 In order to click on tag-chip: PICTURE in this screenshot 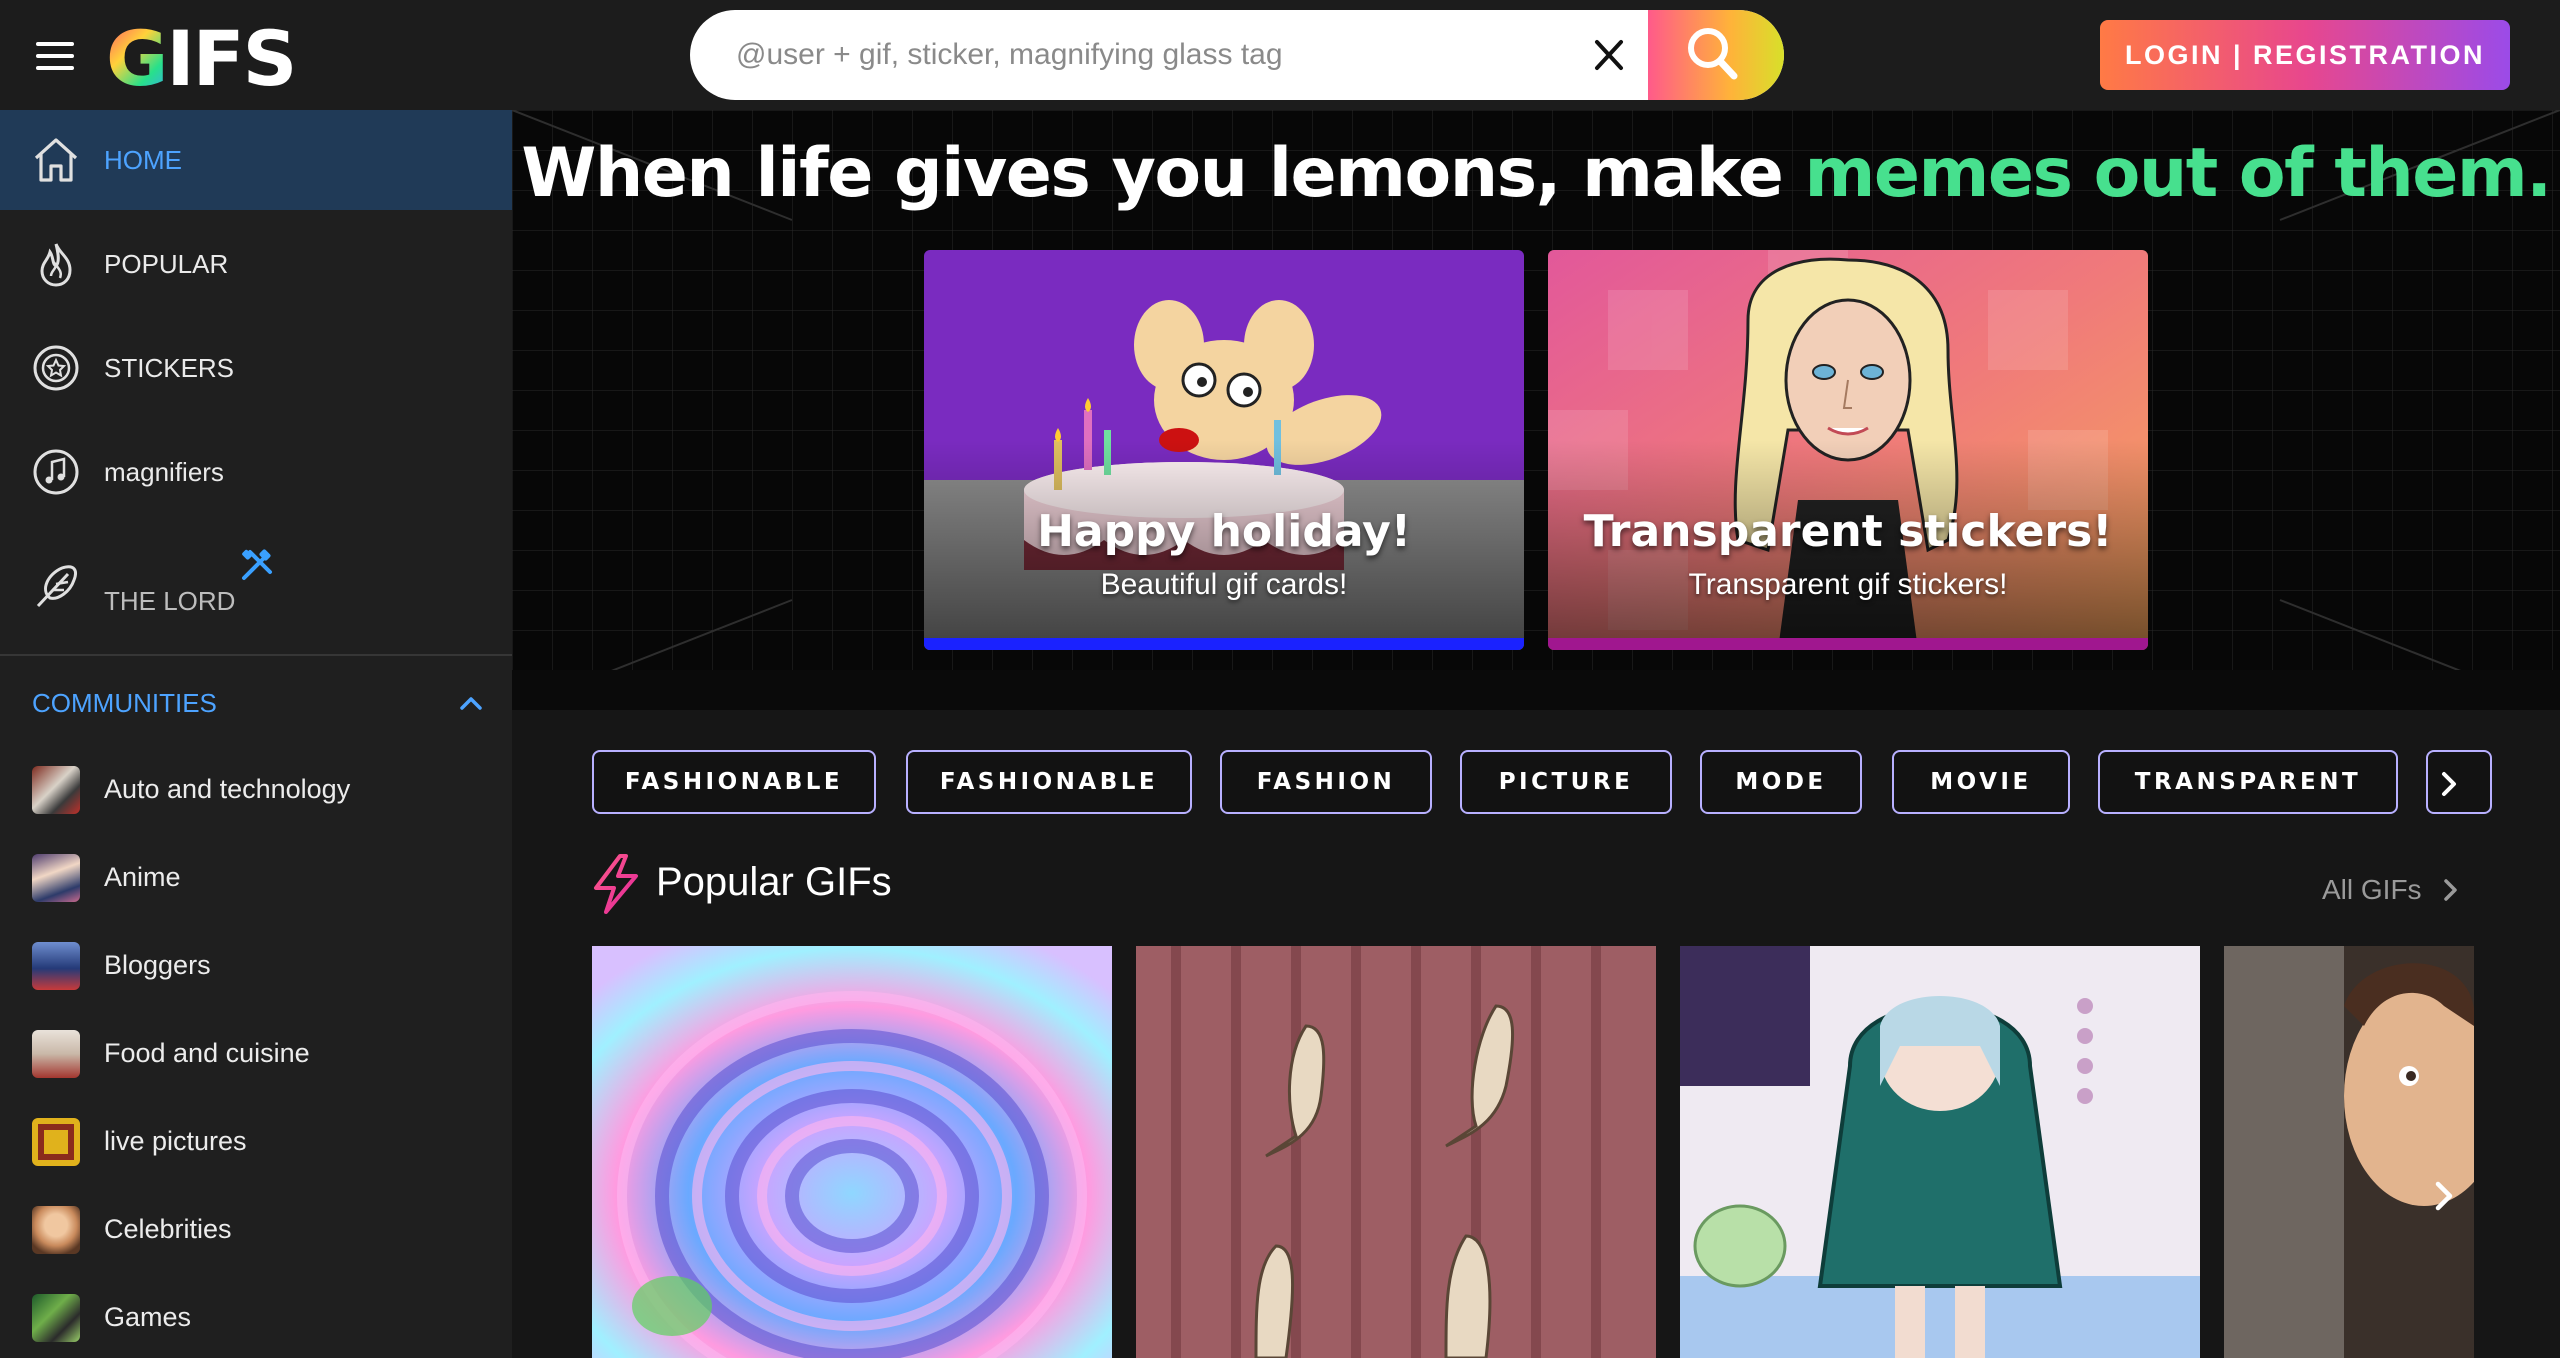, I will do `click(1566, 782)`.